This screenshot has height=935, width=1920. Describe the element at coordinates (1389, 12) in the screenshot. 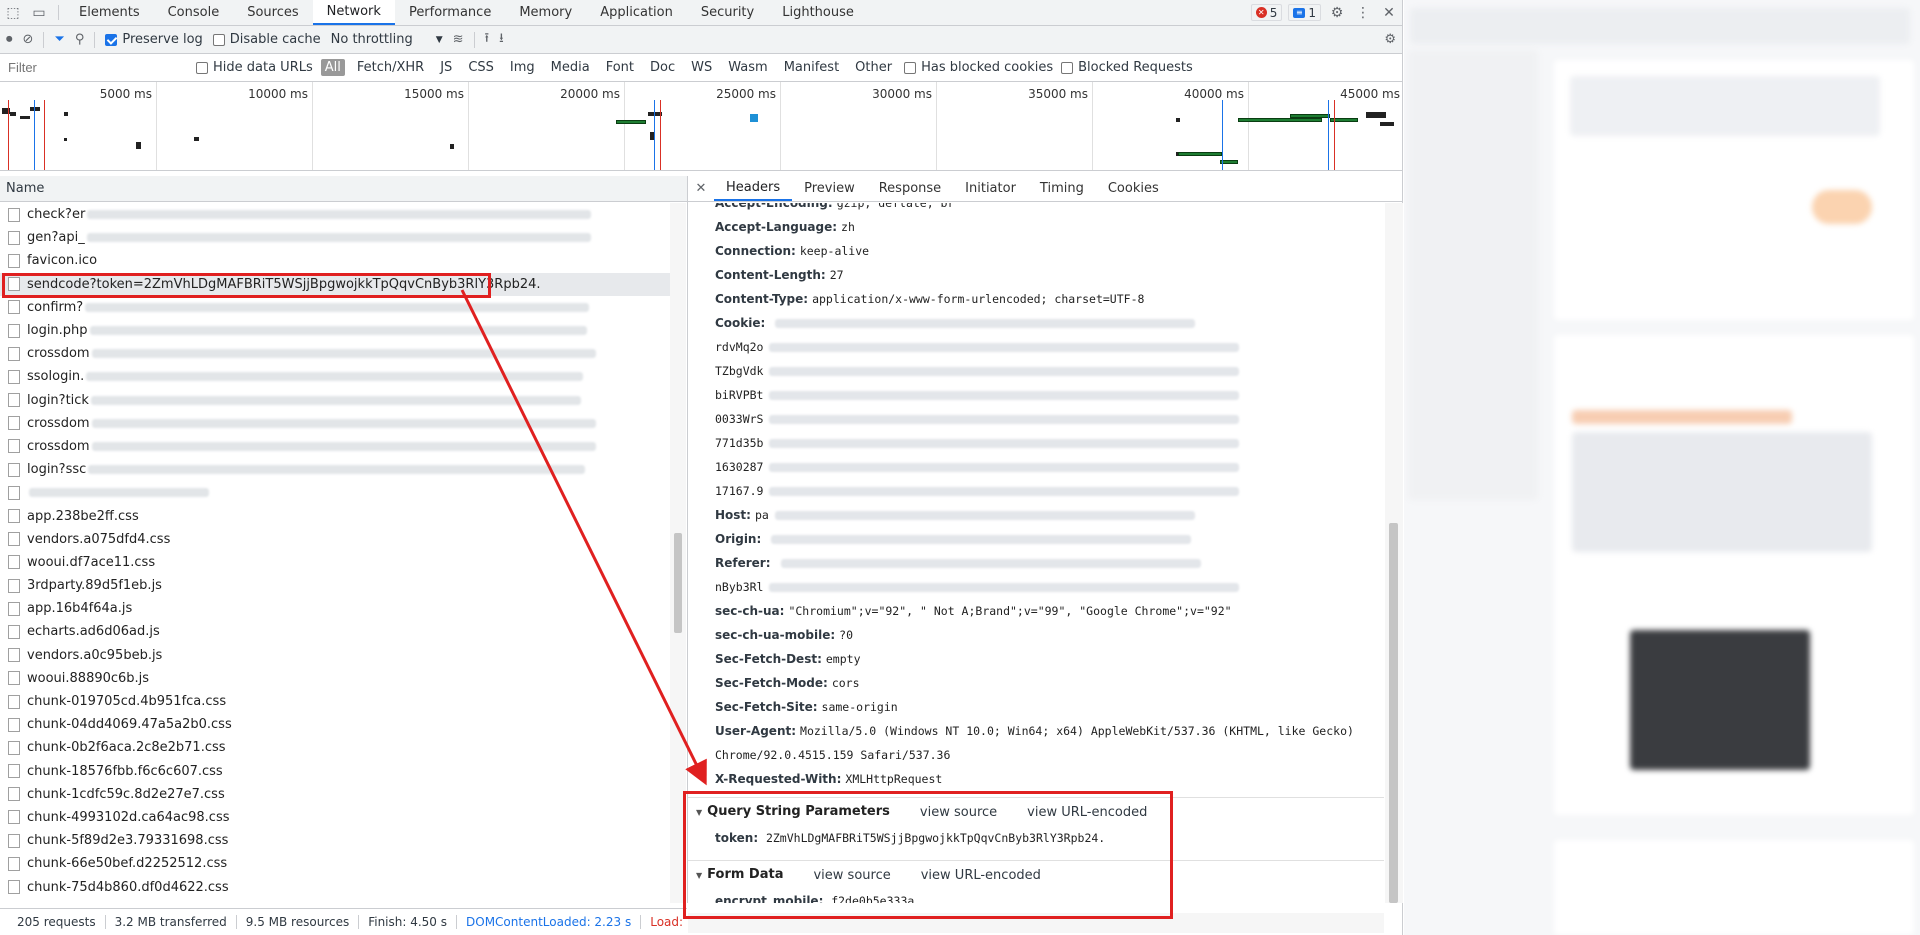

I see `close-devtools-icon: ✕` at that location.